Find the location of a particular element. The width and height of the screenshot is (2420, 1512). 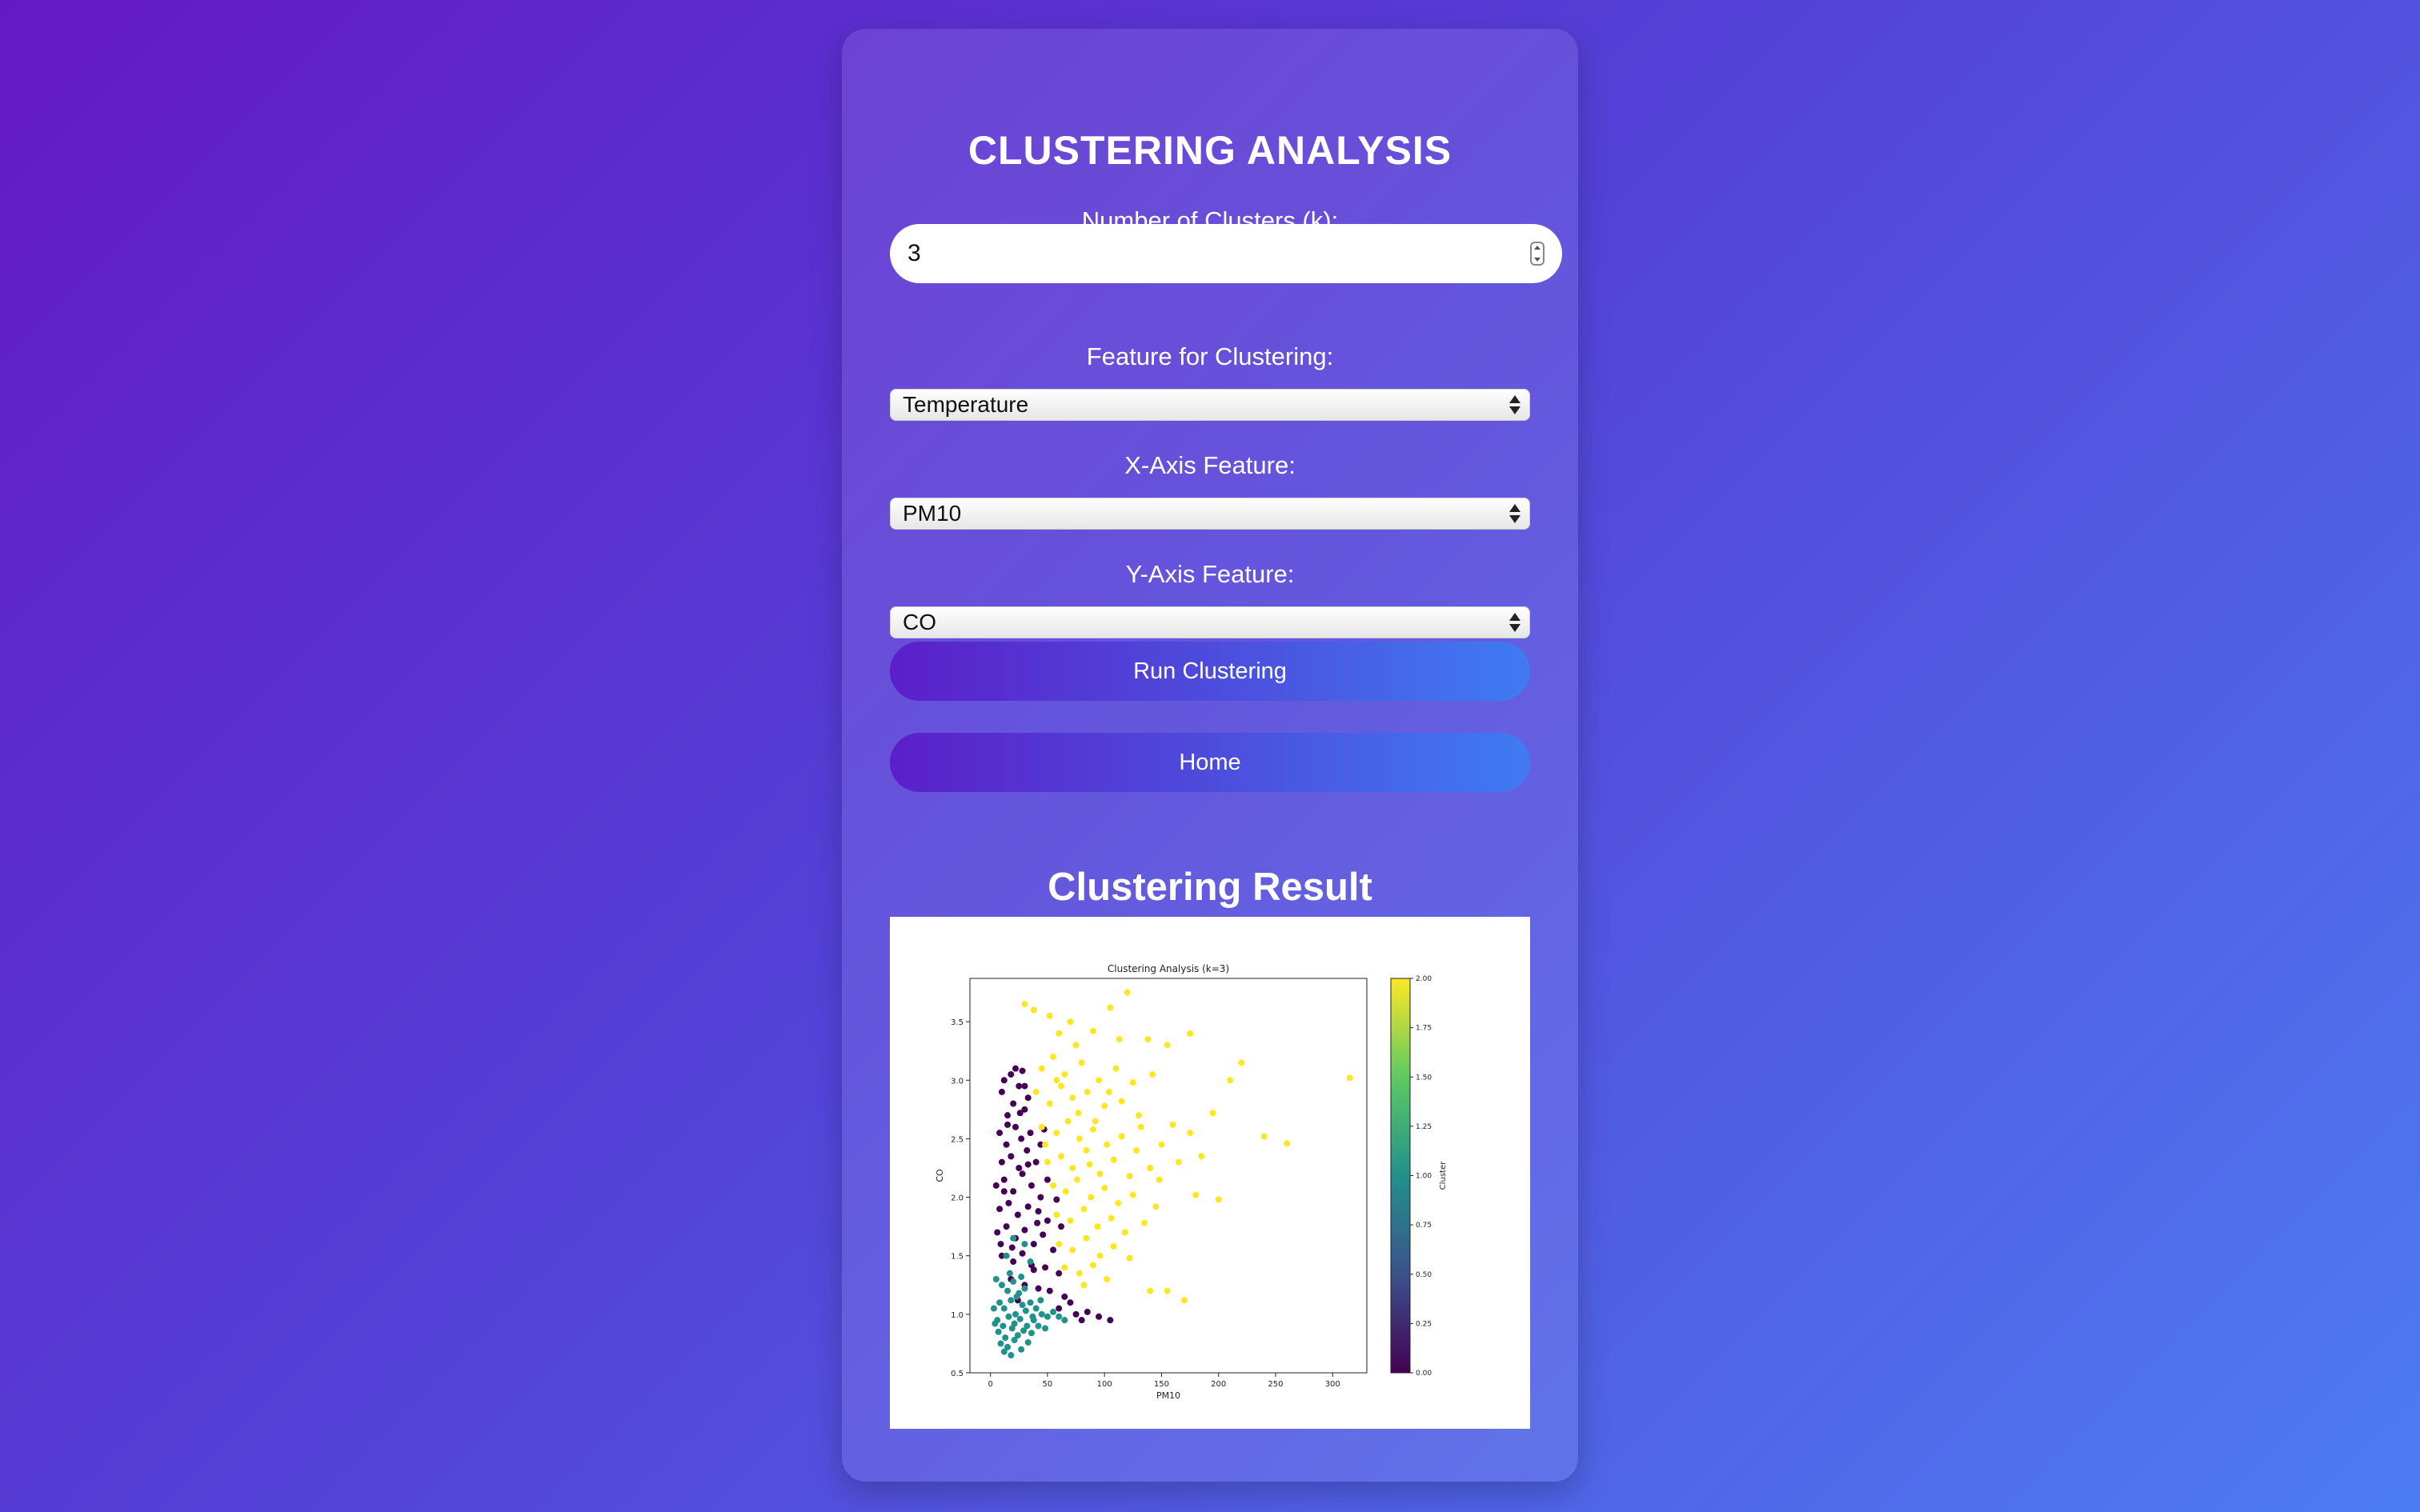

y-axis-selected-value: CO is located at coordinates (919, 622).